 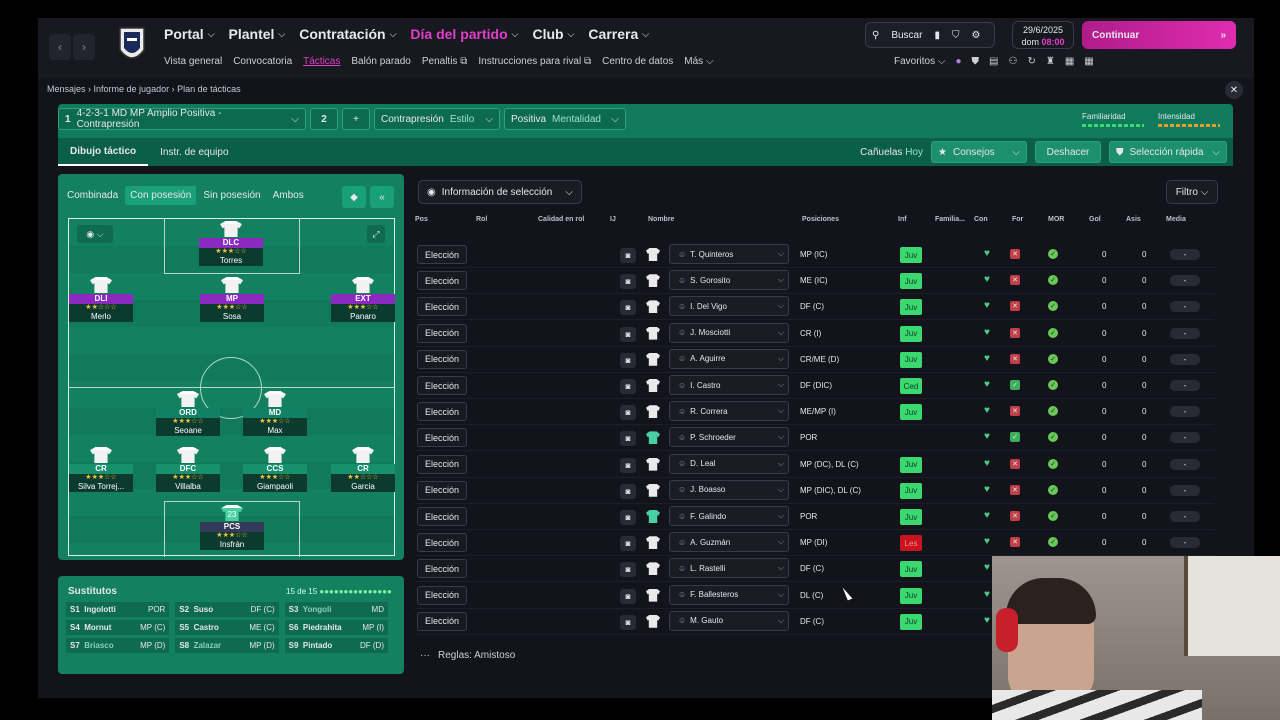 I want to click on col-nombre: Nombre, so click(x=661, y=219).